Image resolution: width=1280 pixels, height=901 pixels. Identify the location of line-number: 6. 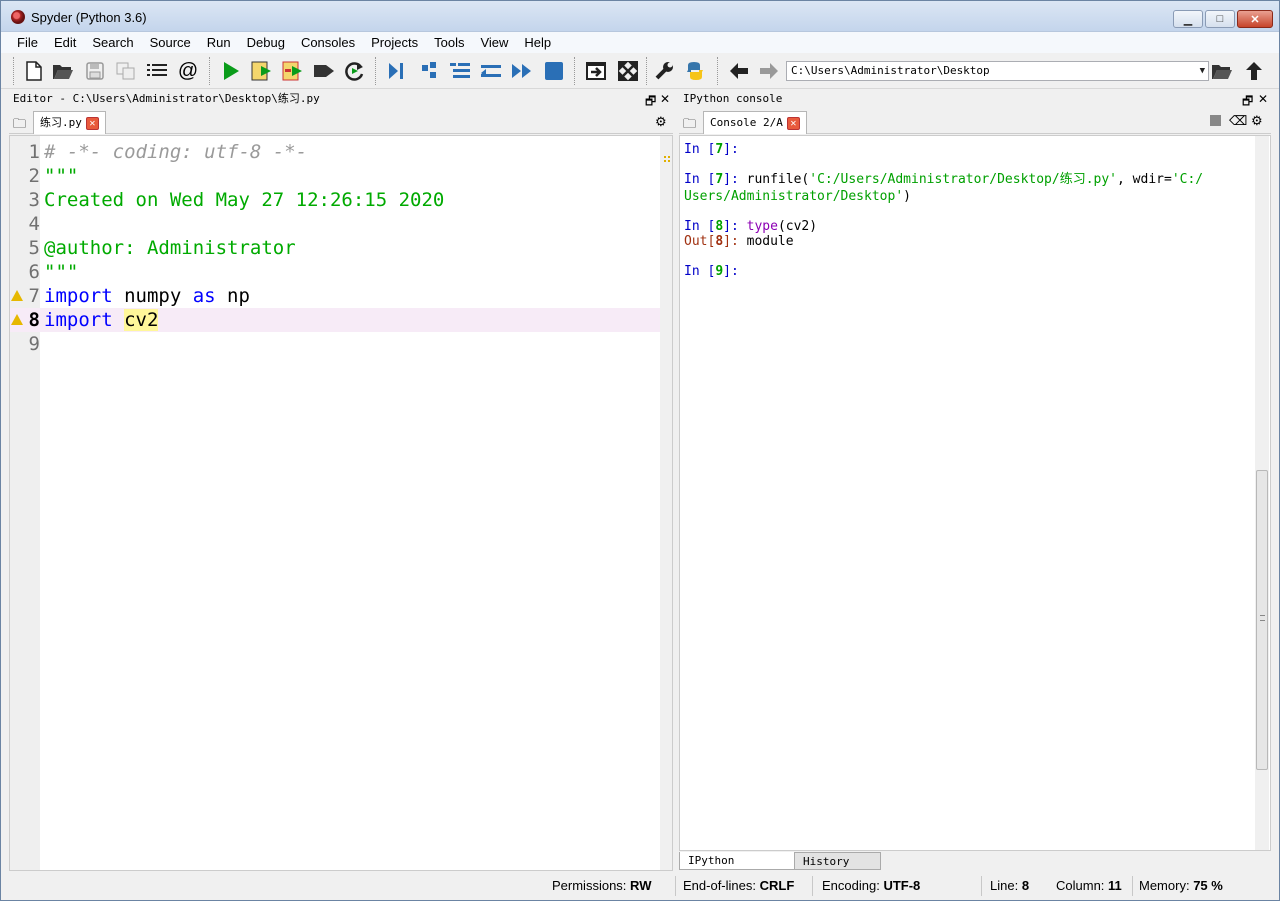
(34, 272).